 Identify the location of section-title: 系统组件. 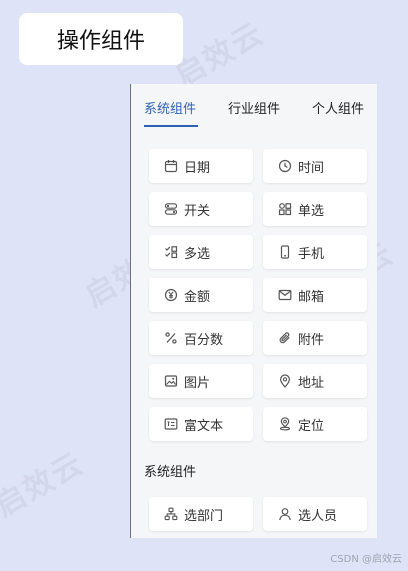
(170, 472).